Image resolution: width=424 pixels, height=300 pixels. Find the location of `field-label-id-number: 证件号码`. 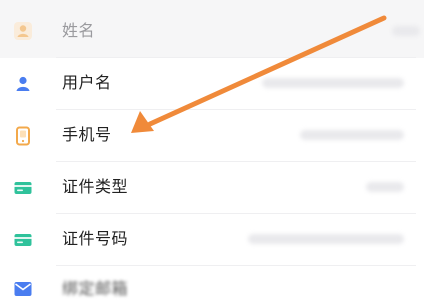

field-label-id-number: 证件号码 is located at coordinates (95, 238).